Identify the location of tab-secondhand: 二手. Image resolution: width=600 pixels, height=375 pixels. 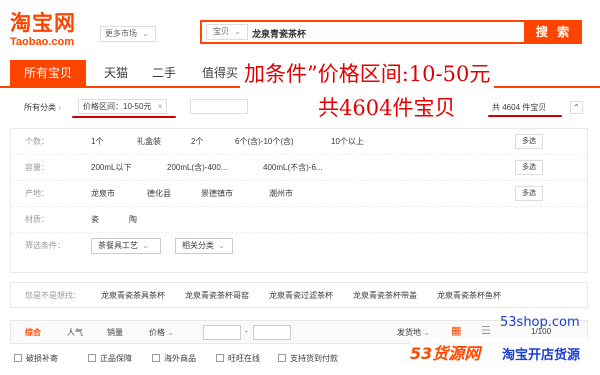
(164, 73).